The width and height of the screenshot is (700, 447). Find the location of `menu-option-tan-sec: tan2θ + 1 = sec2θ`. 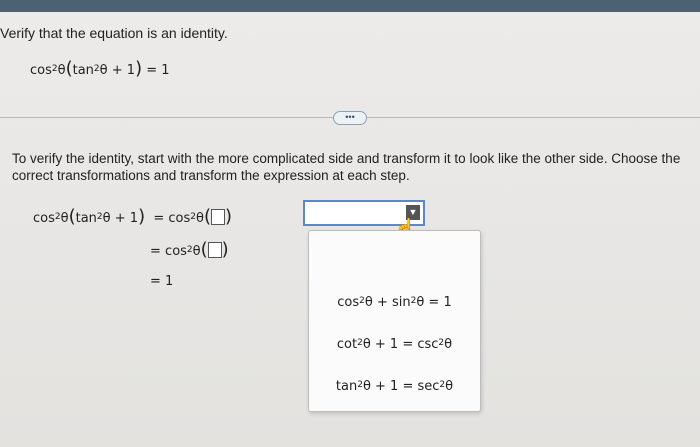

menu-option-tan-sec: tan2θ + 1 = sec2θ is located at coordinates (394, 386).